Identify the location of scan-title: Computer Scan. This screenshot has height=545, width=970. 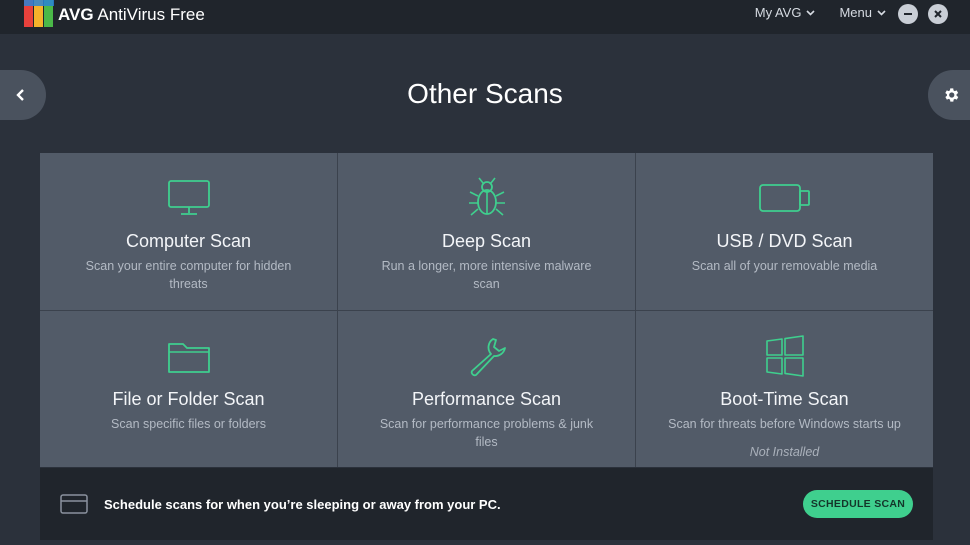
(188, 241).